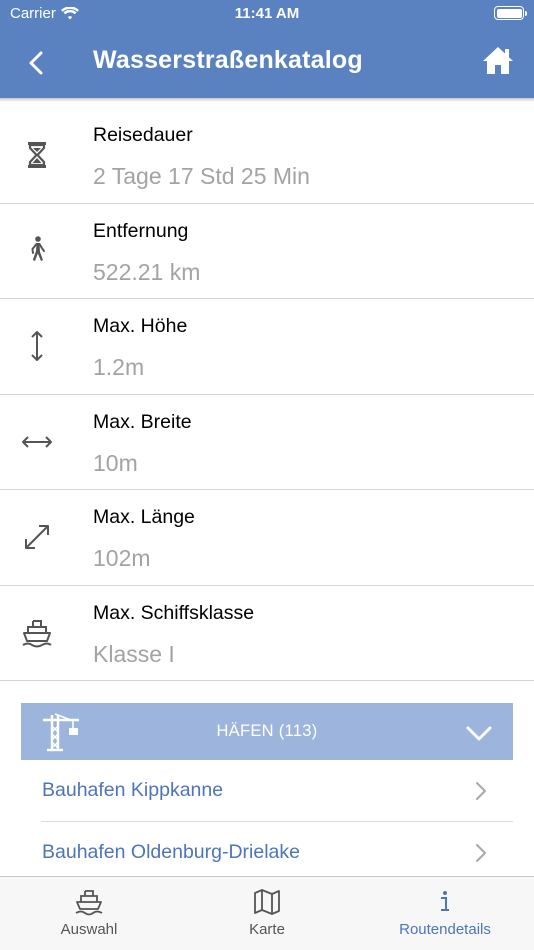 This screenshot has height=950, width=534. I want to click on battery-icon, so click(510, 13).